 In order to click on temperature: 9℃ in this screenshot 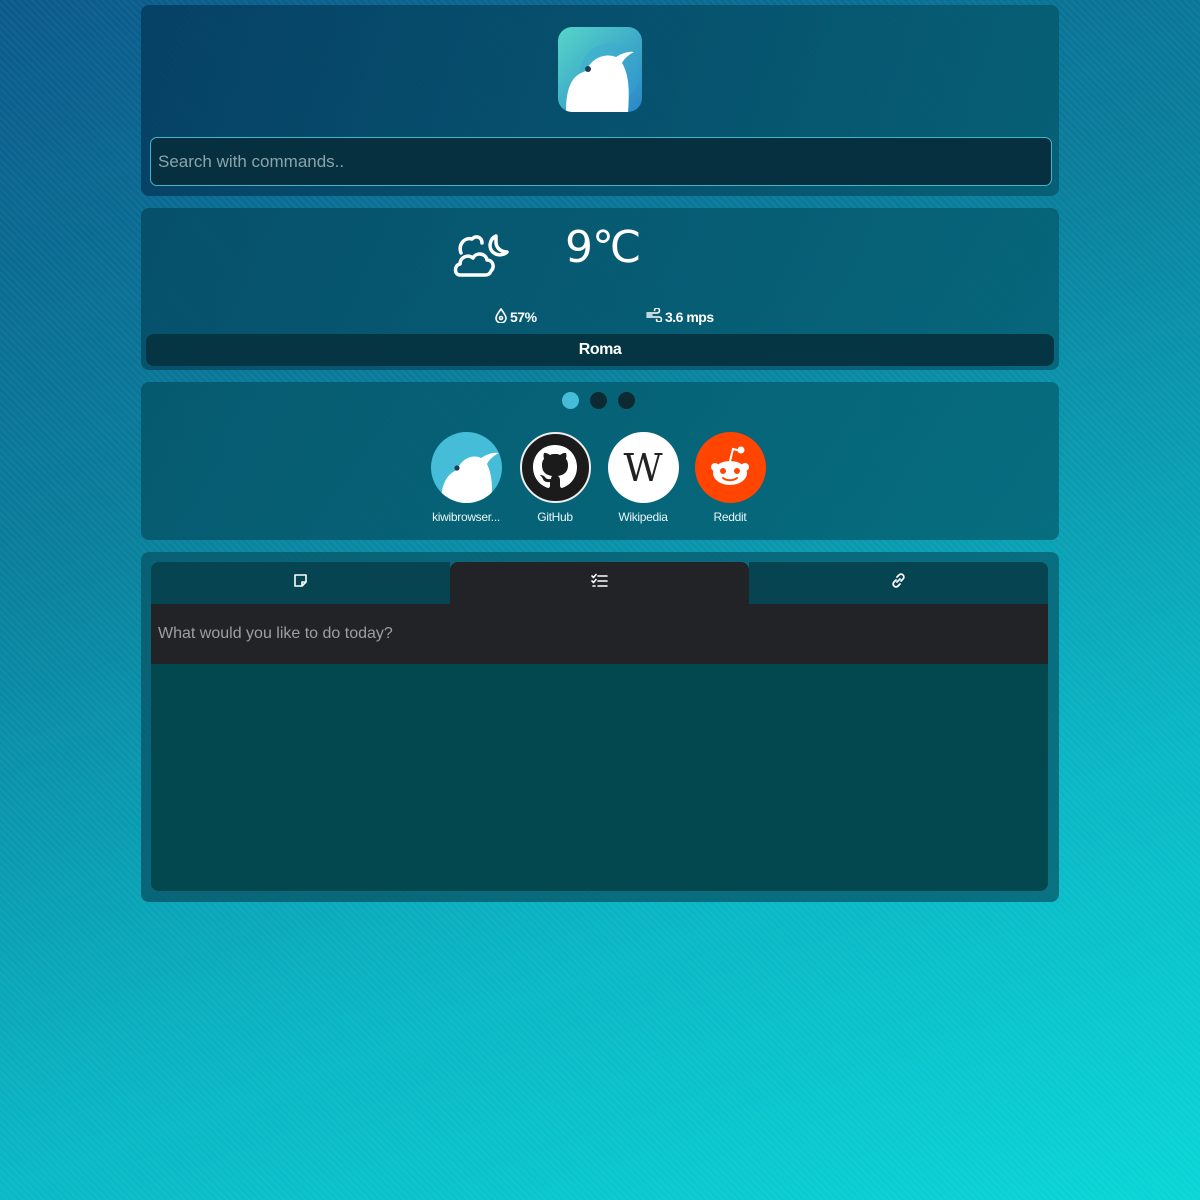, I will do `click(603, 247)`.